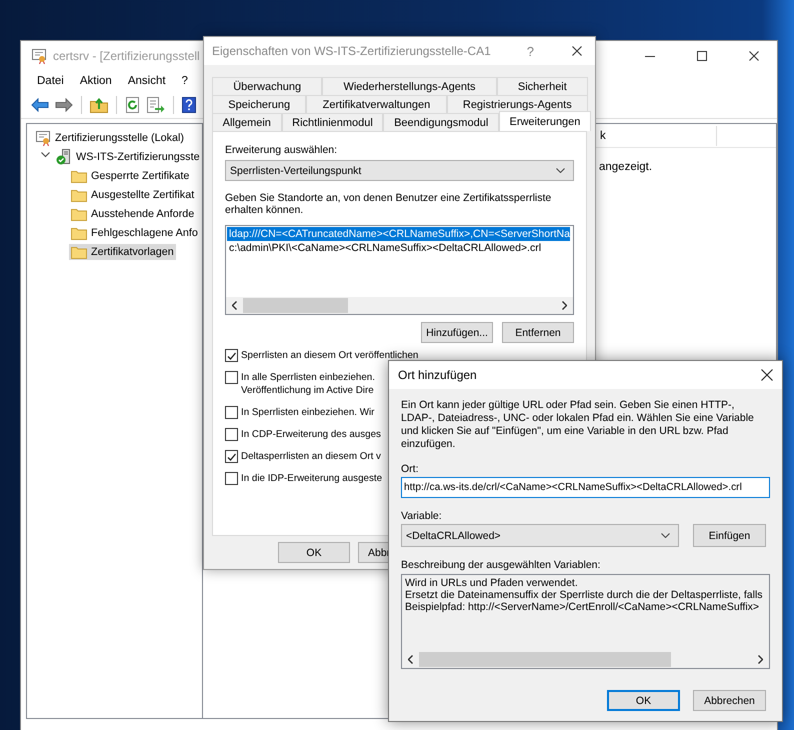  What do you see at coordinates (50, 81) in the screenshot?
I see `menu-item: Datei` at bounding box center [50, 81].